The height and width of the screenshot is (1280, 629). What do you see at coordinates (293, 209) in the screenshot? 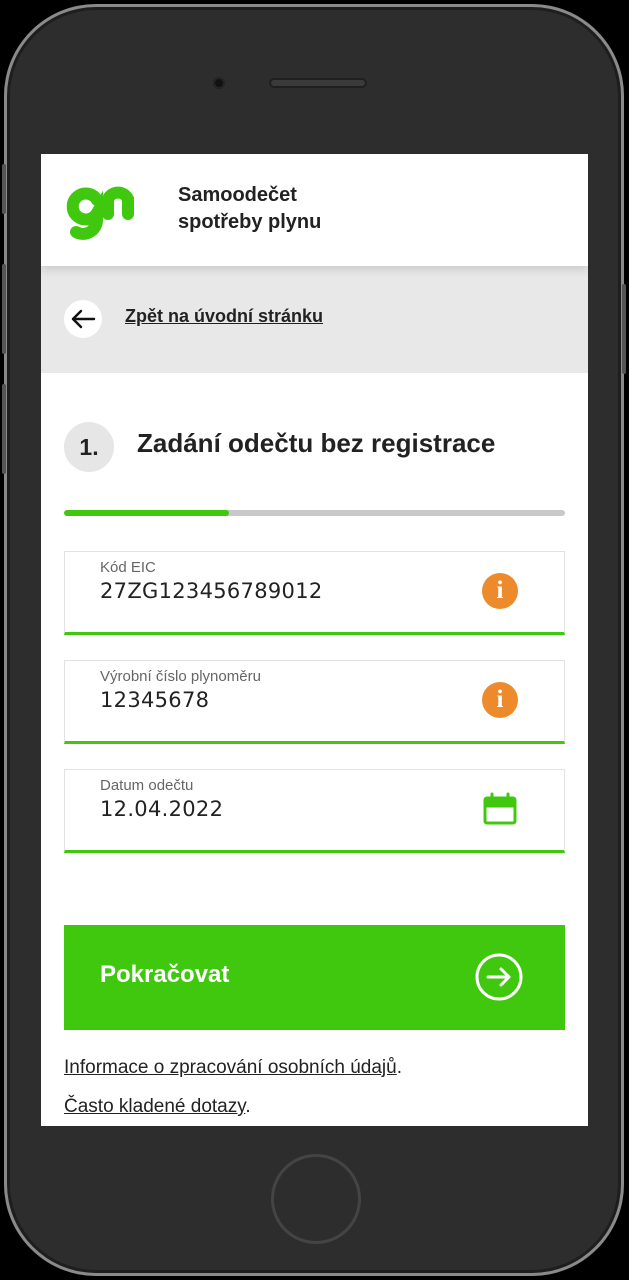
I see `app-title: Samoodečet spotřeby plynu` at bounding box center [293, 209].